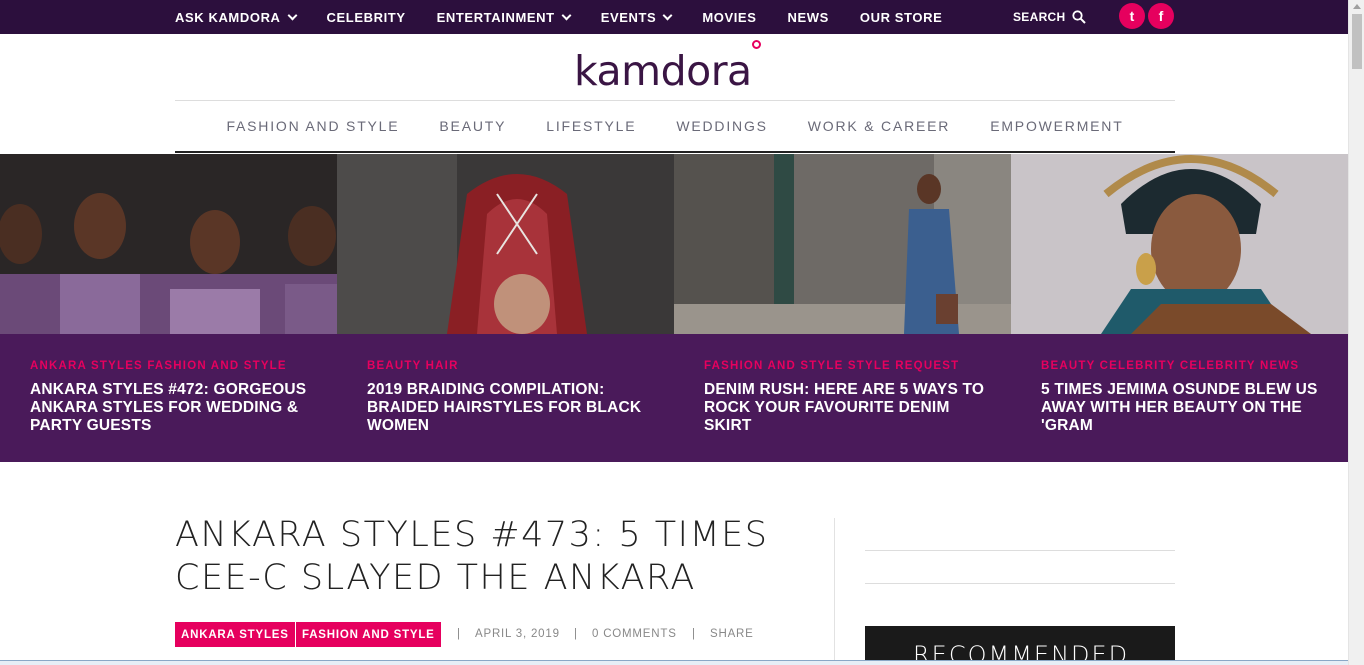 The width and height of the screenshot is (1364, 665). Describe the element at coordinates (663, 71) in the screenshot. I see `logo-text: kamdora` at that location.